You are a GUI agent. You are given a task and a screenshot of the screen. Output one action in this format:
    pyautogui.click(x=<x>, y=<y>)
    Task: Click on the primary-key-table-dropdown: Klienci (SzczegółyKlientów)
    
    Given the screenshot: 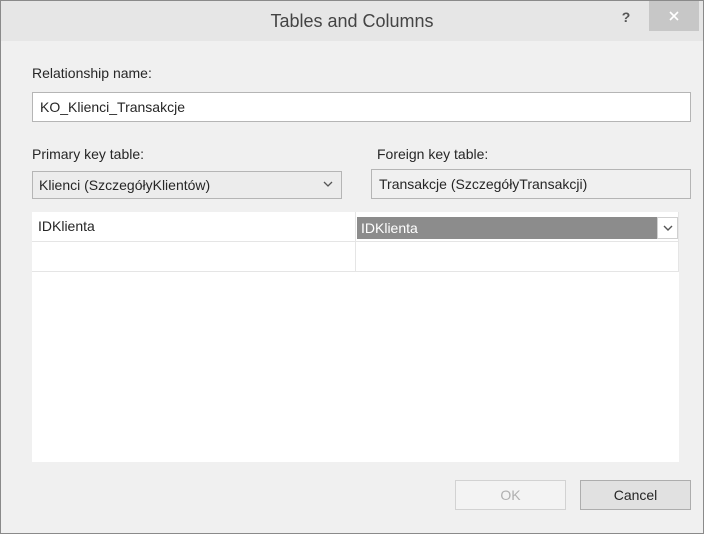 What is the action you would take?
    pyautogui.click(x=187, y=185)
    